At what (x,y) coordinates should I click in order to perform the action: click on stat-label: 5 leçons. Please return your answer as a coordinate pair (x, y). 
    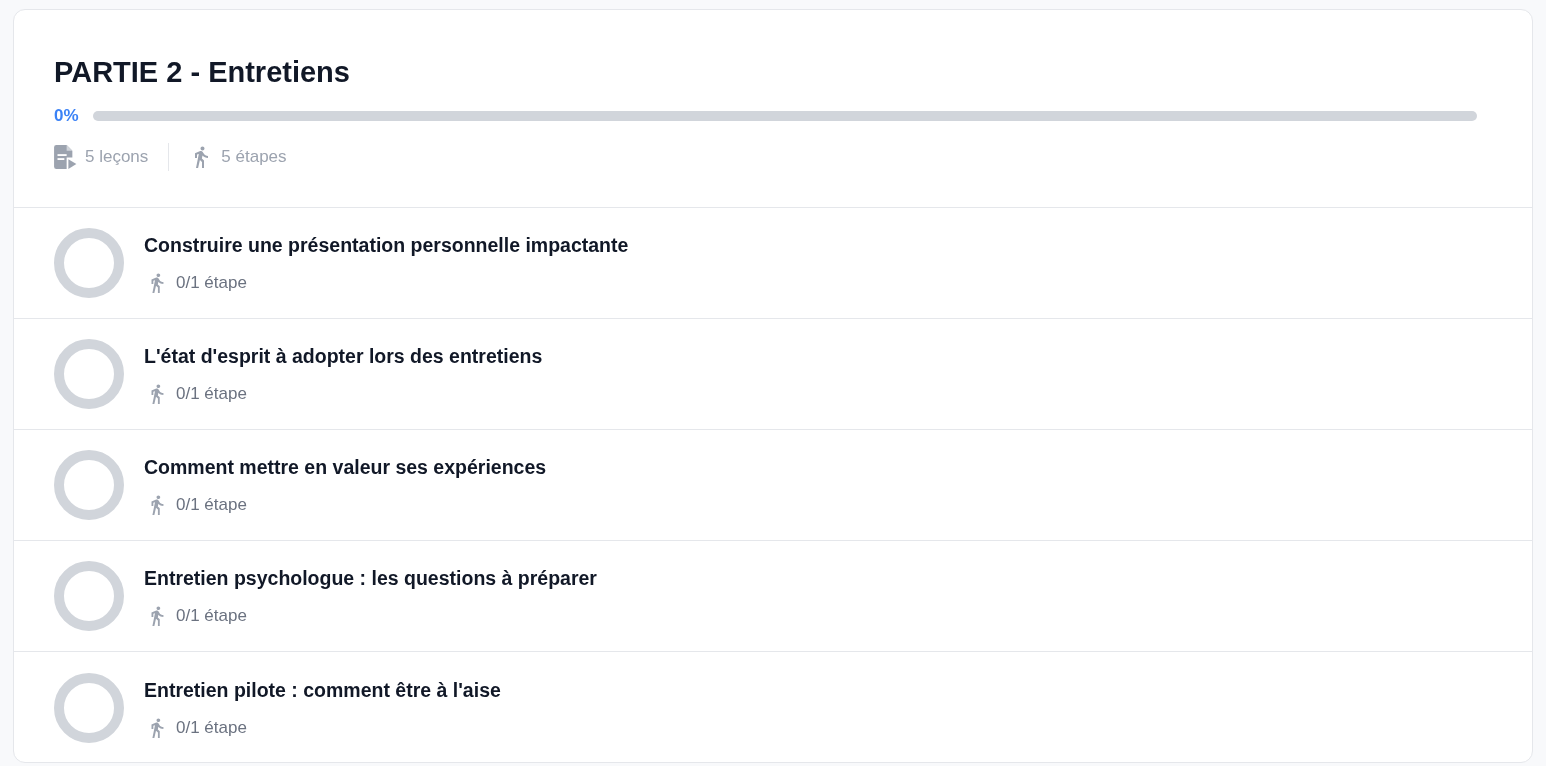
    Looking at the image, I should click on (117, 157).